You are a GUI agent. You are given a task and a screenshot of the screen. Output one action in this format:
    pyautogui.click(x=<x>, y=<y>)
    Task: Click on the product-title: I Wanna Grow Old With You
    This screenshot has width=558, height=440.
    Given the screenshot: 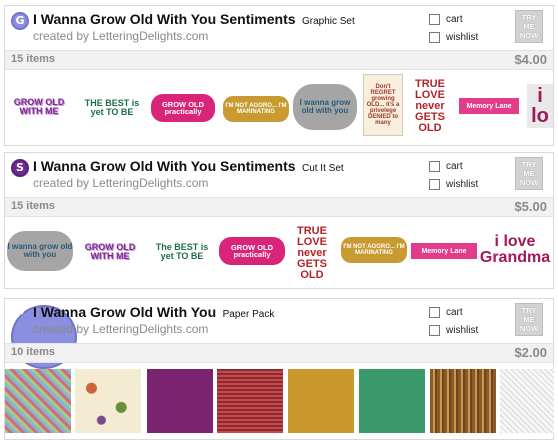 What is the action you would take?
    pyautogui.click(x=124, y=312)
    